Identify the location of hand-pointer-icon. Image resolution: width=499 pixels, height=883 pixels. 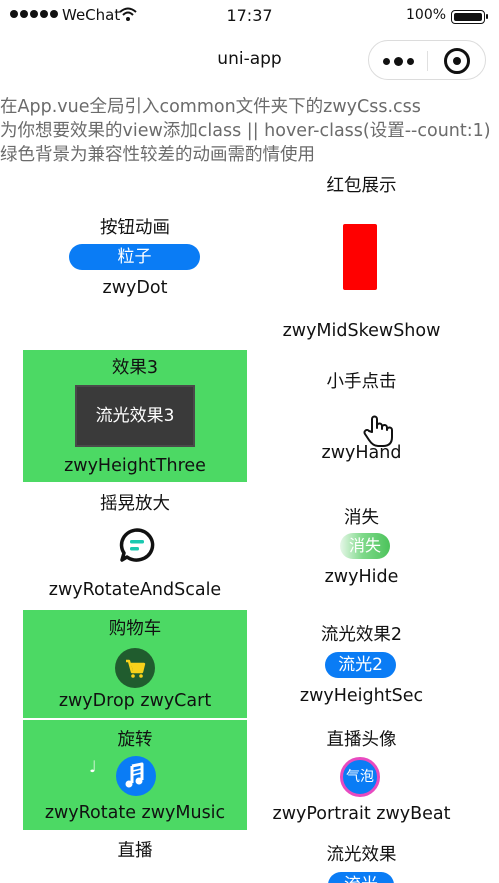
(378, 431).